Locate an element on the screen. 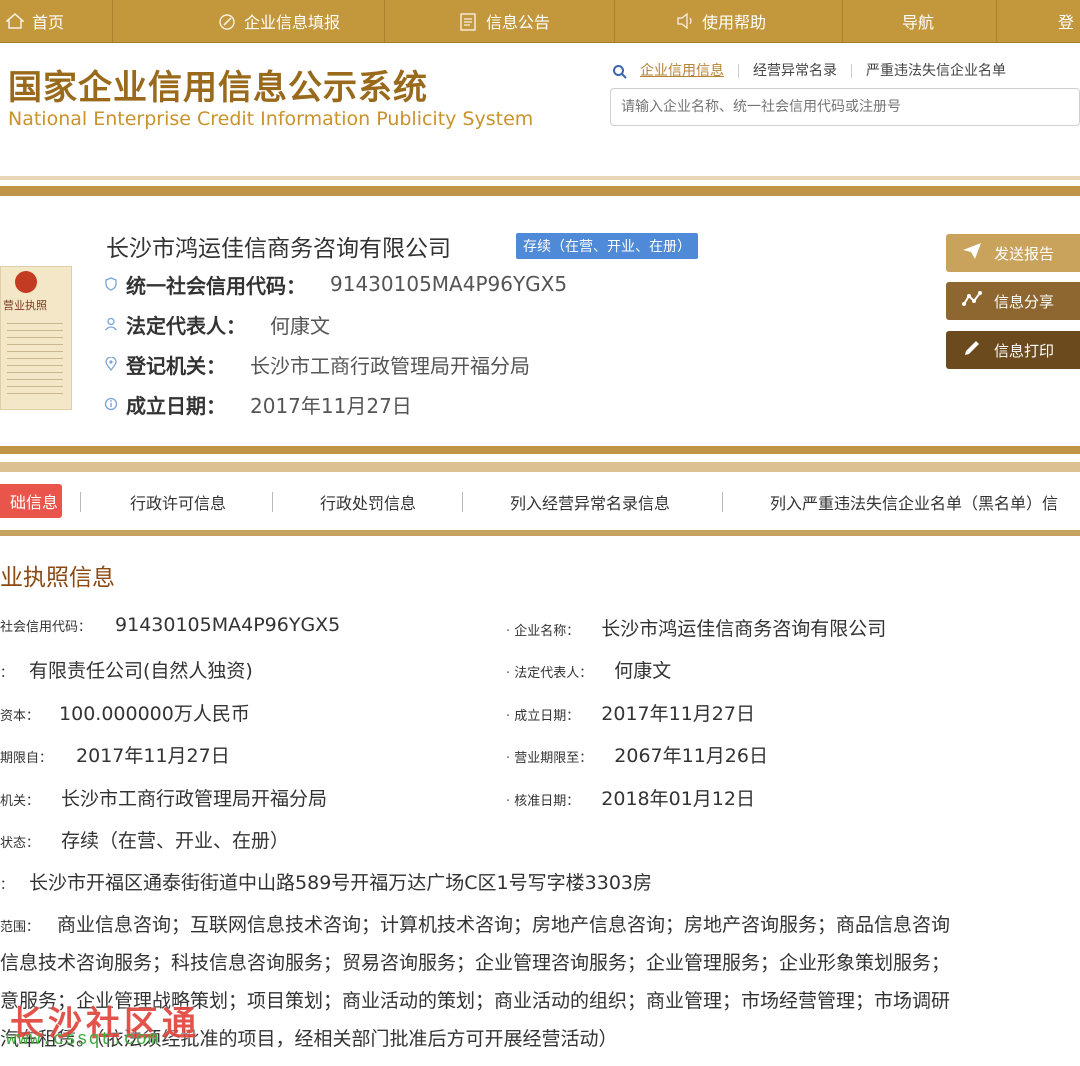  field-value: 2018年01月12日 is located at coordinates (678, 799).